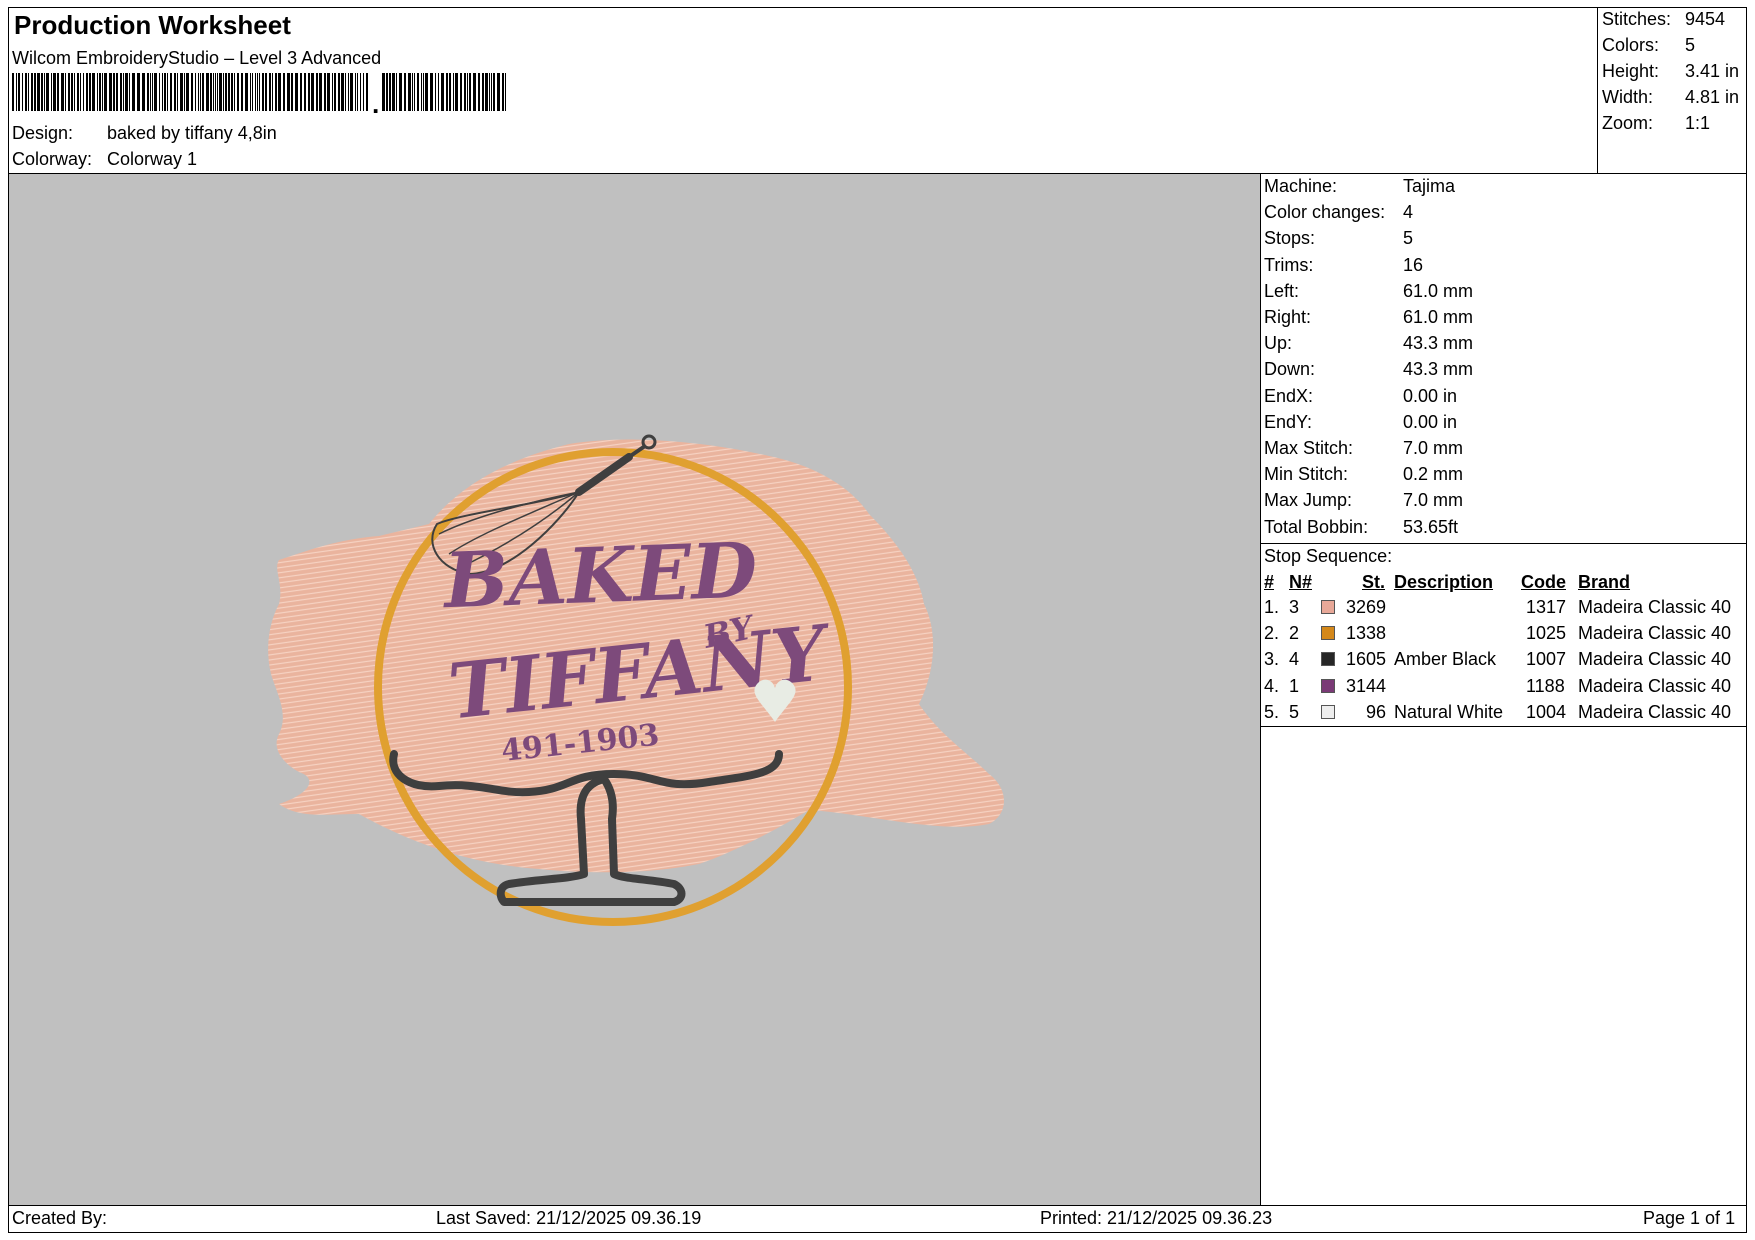  Describe the element at coordinates (1545, 685) in the screenshot. I see `thread-code: 1188` at that location.